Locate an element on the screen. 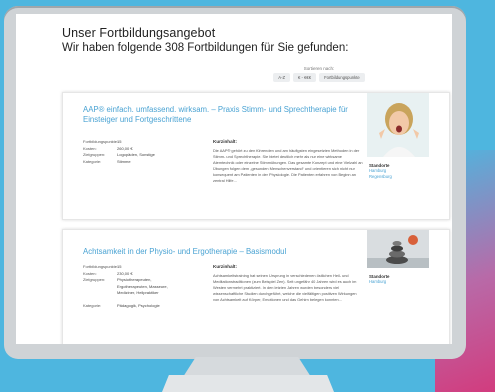  stacked-stones-image is located at coordinates (398, 249).